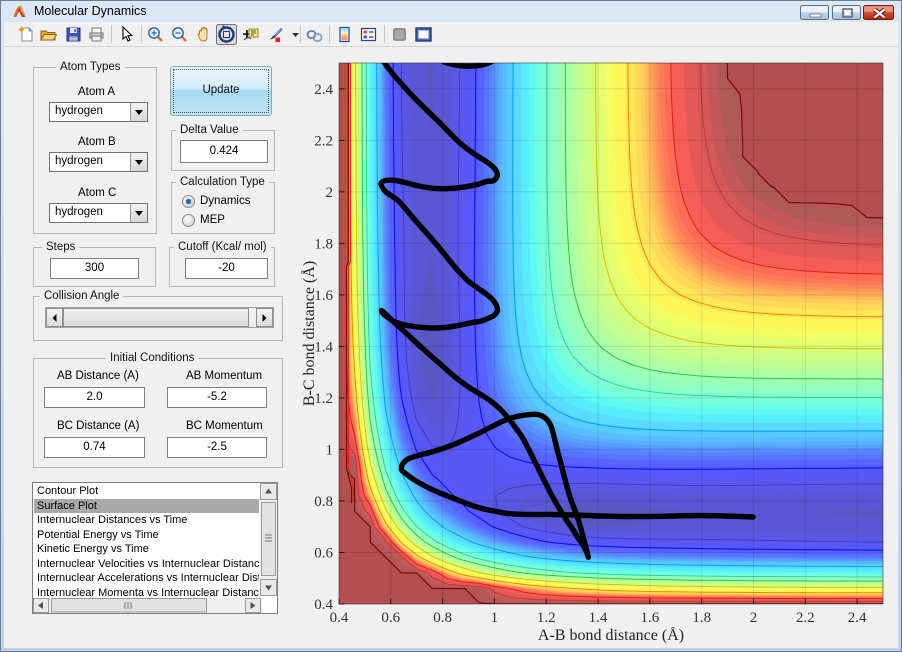 This screenshot has width=902, height=652. I want to click on svg-text: 0.4, so click(323, 605).